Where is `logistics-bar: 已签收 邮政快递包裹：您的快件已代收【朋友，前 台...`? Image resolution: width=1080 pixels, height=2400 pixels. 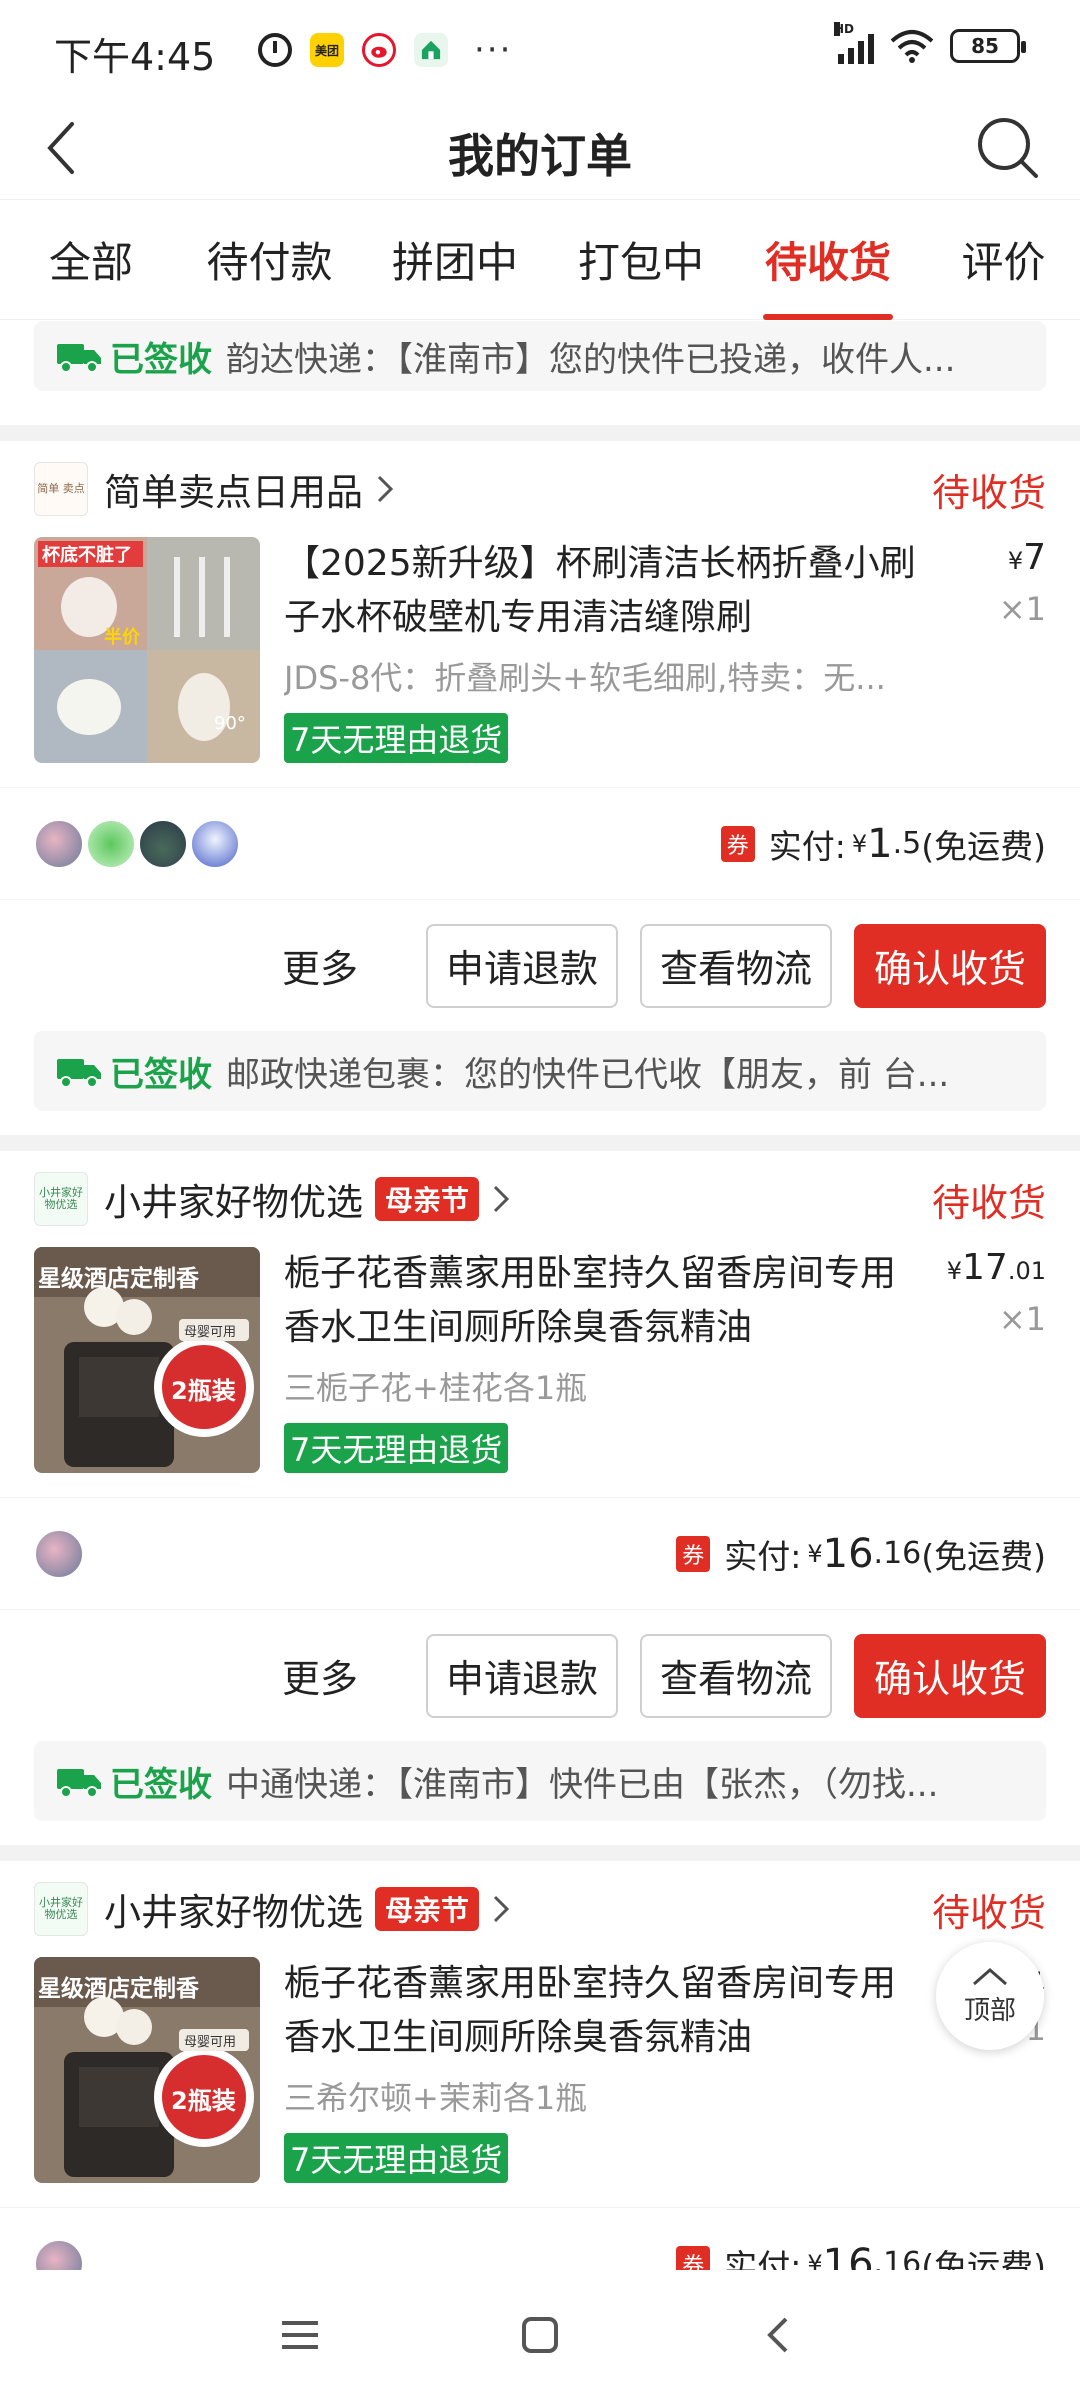
logistics-bar: 已签收 邮政快递包裹：您的快件已代收【朋友，前 台... is located at coordinates (540, 1071).